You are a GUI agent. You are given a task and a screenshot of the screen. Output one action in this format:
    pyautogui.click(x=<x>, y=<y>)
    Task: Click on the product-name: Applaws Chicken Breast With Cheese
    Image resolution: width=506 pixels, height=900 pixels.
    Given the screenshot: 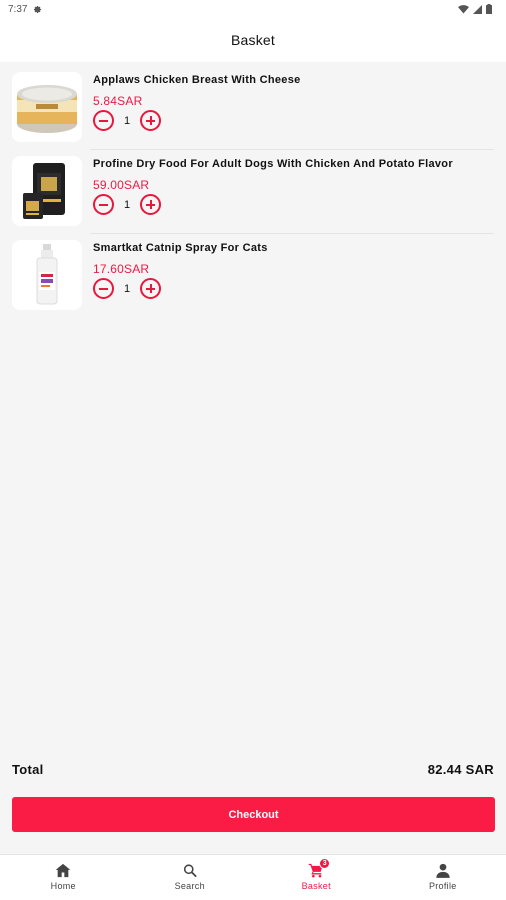 What is the action you would take?
    pyautogui.click(x=197, y=80)
    